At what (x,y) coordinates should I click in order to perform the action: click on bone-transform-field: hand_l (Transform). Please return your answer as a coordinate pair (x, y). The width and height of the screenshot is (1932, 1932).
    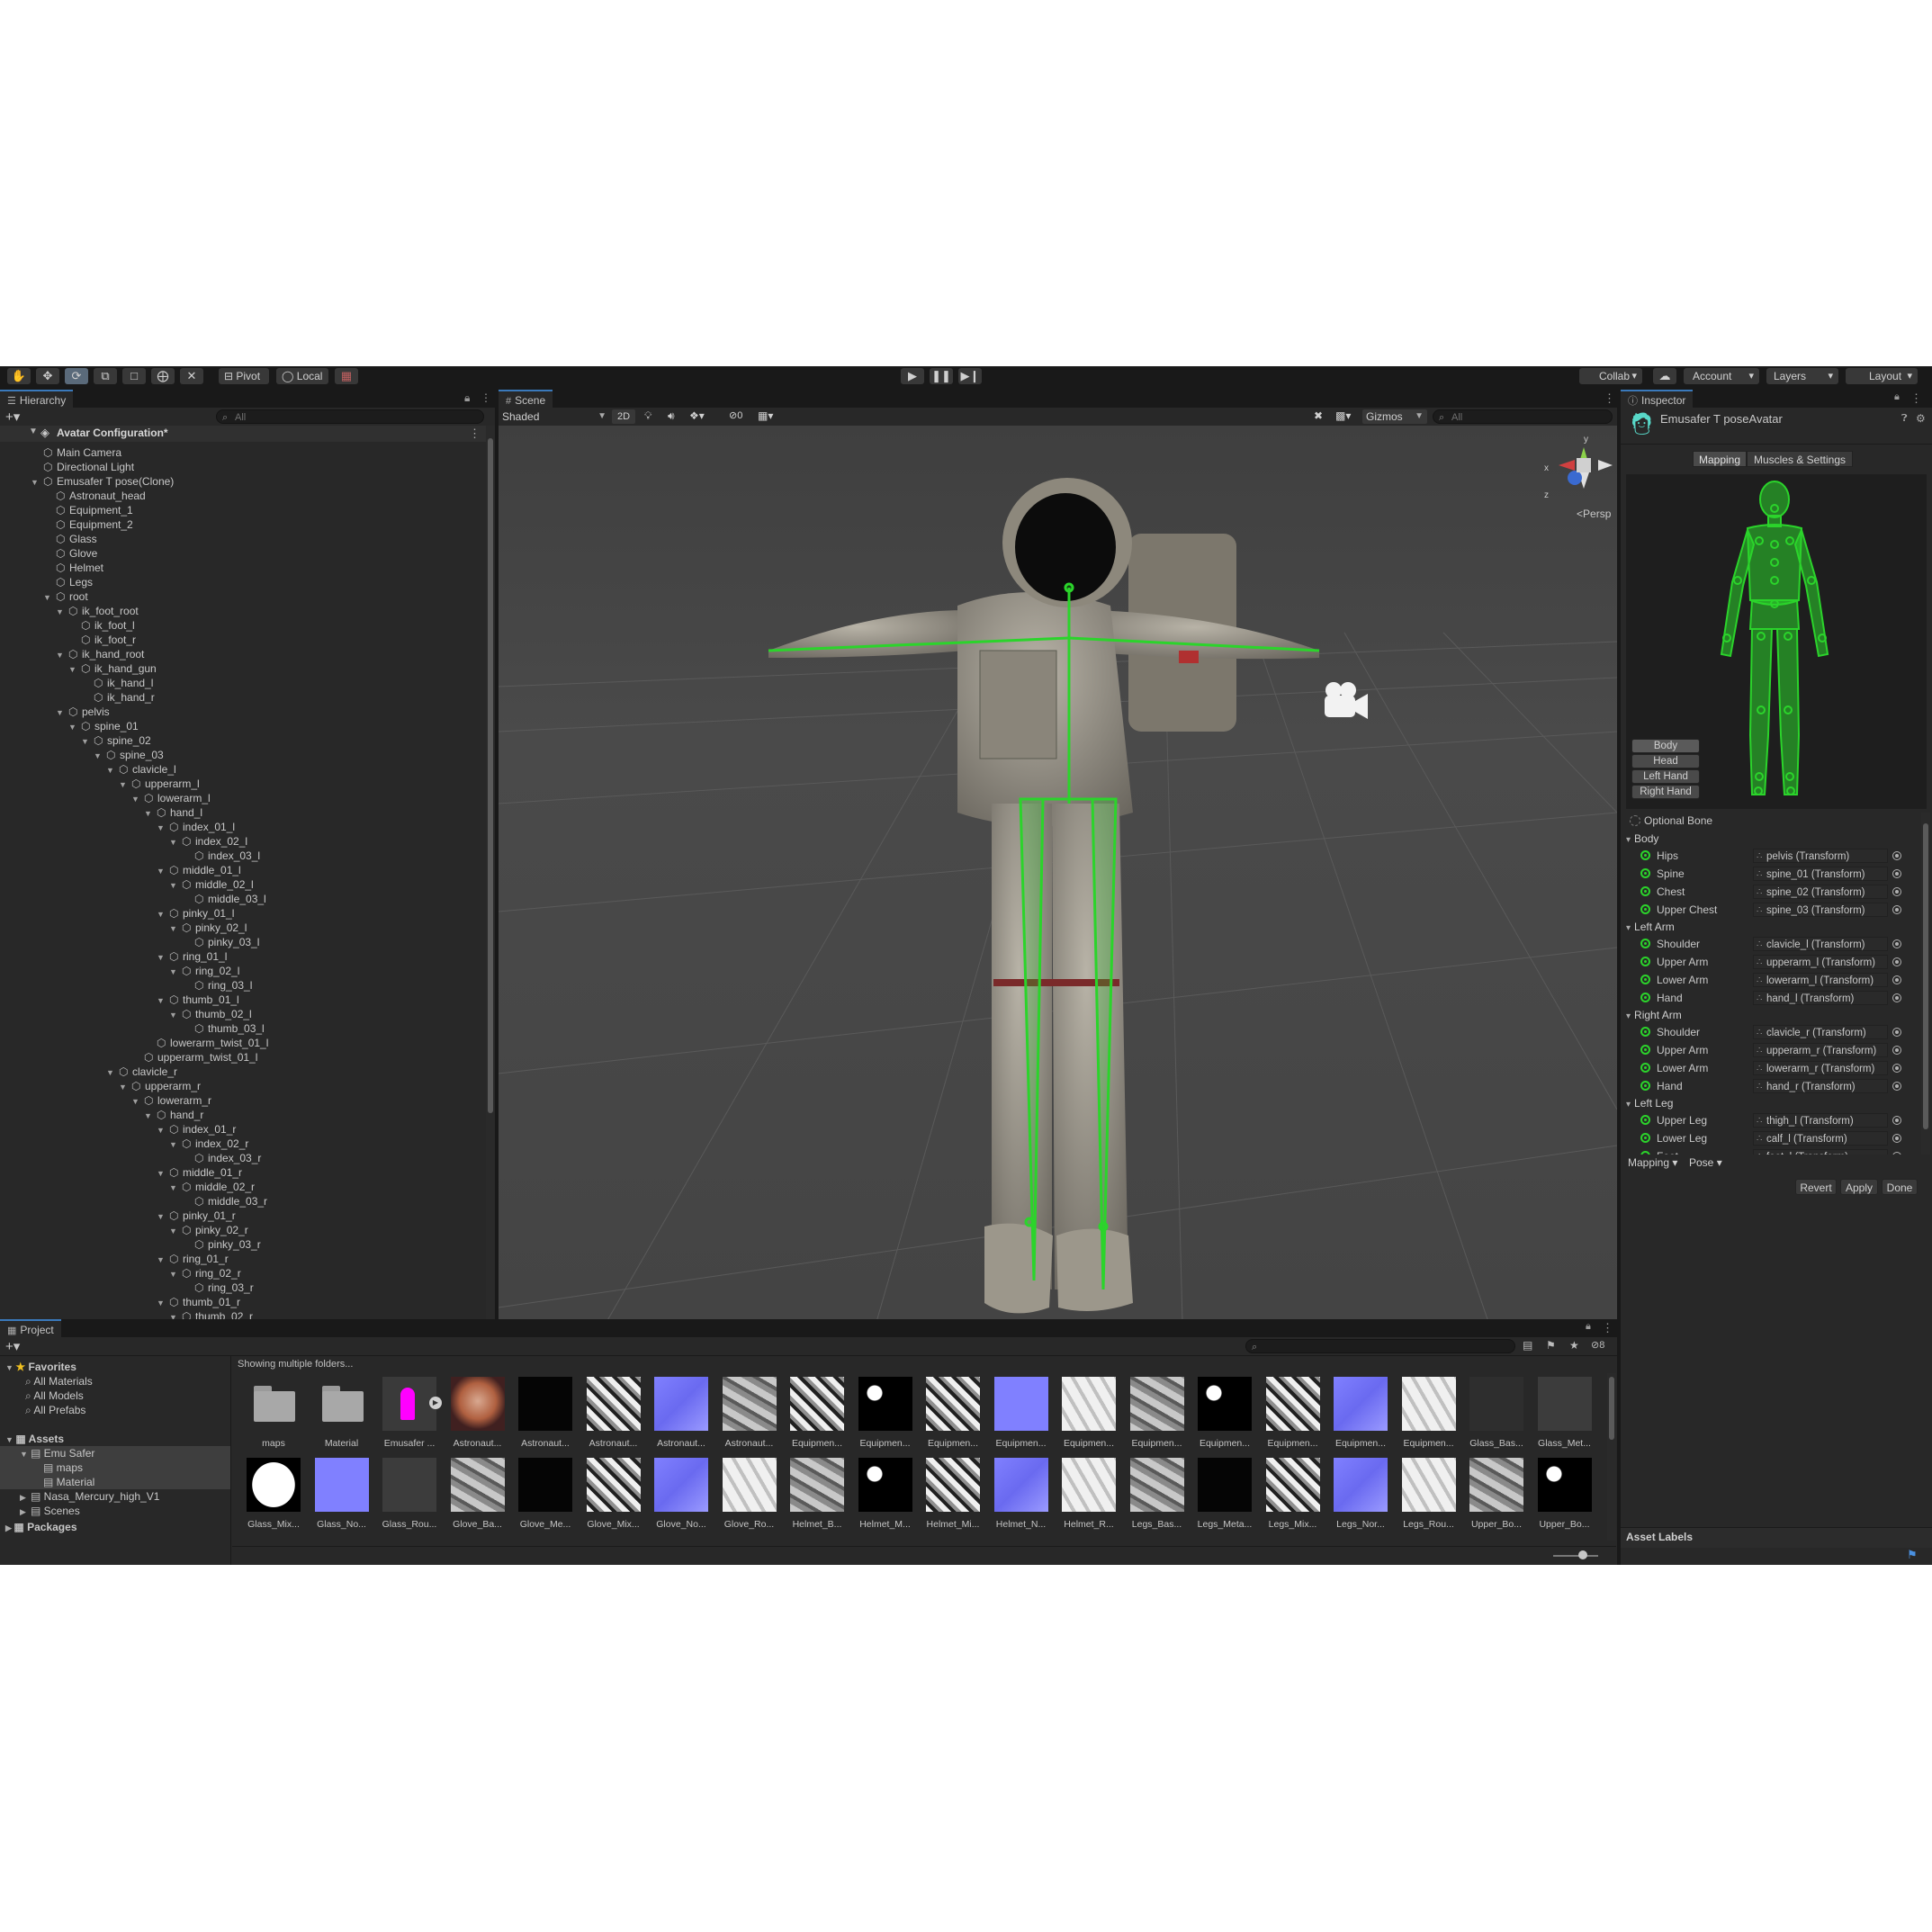
    Looking at the image, I should click on (1820, 998).